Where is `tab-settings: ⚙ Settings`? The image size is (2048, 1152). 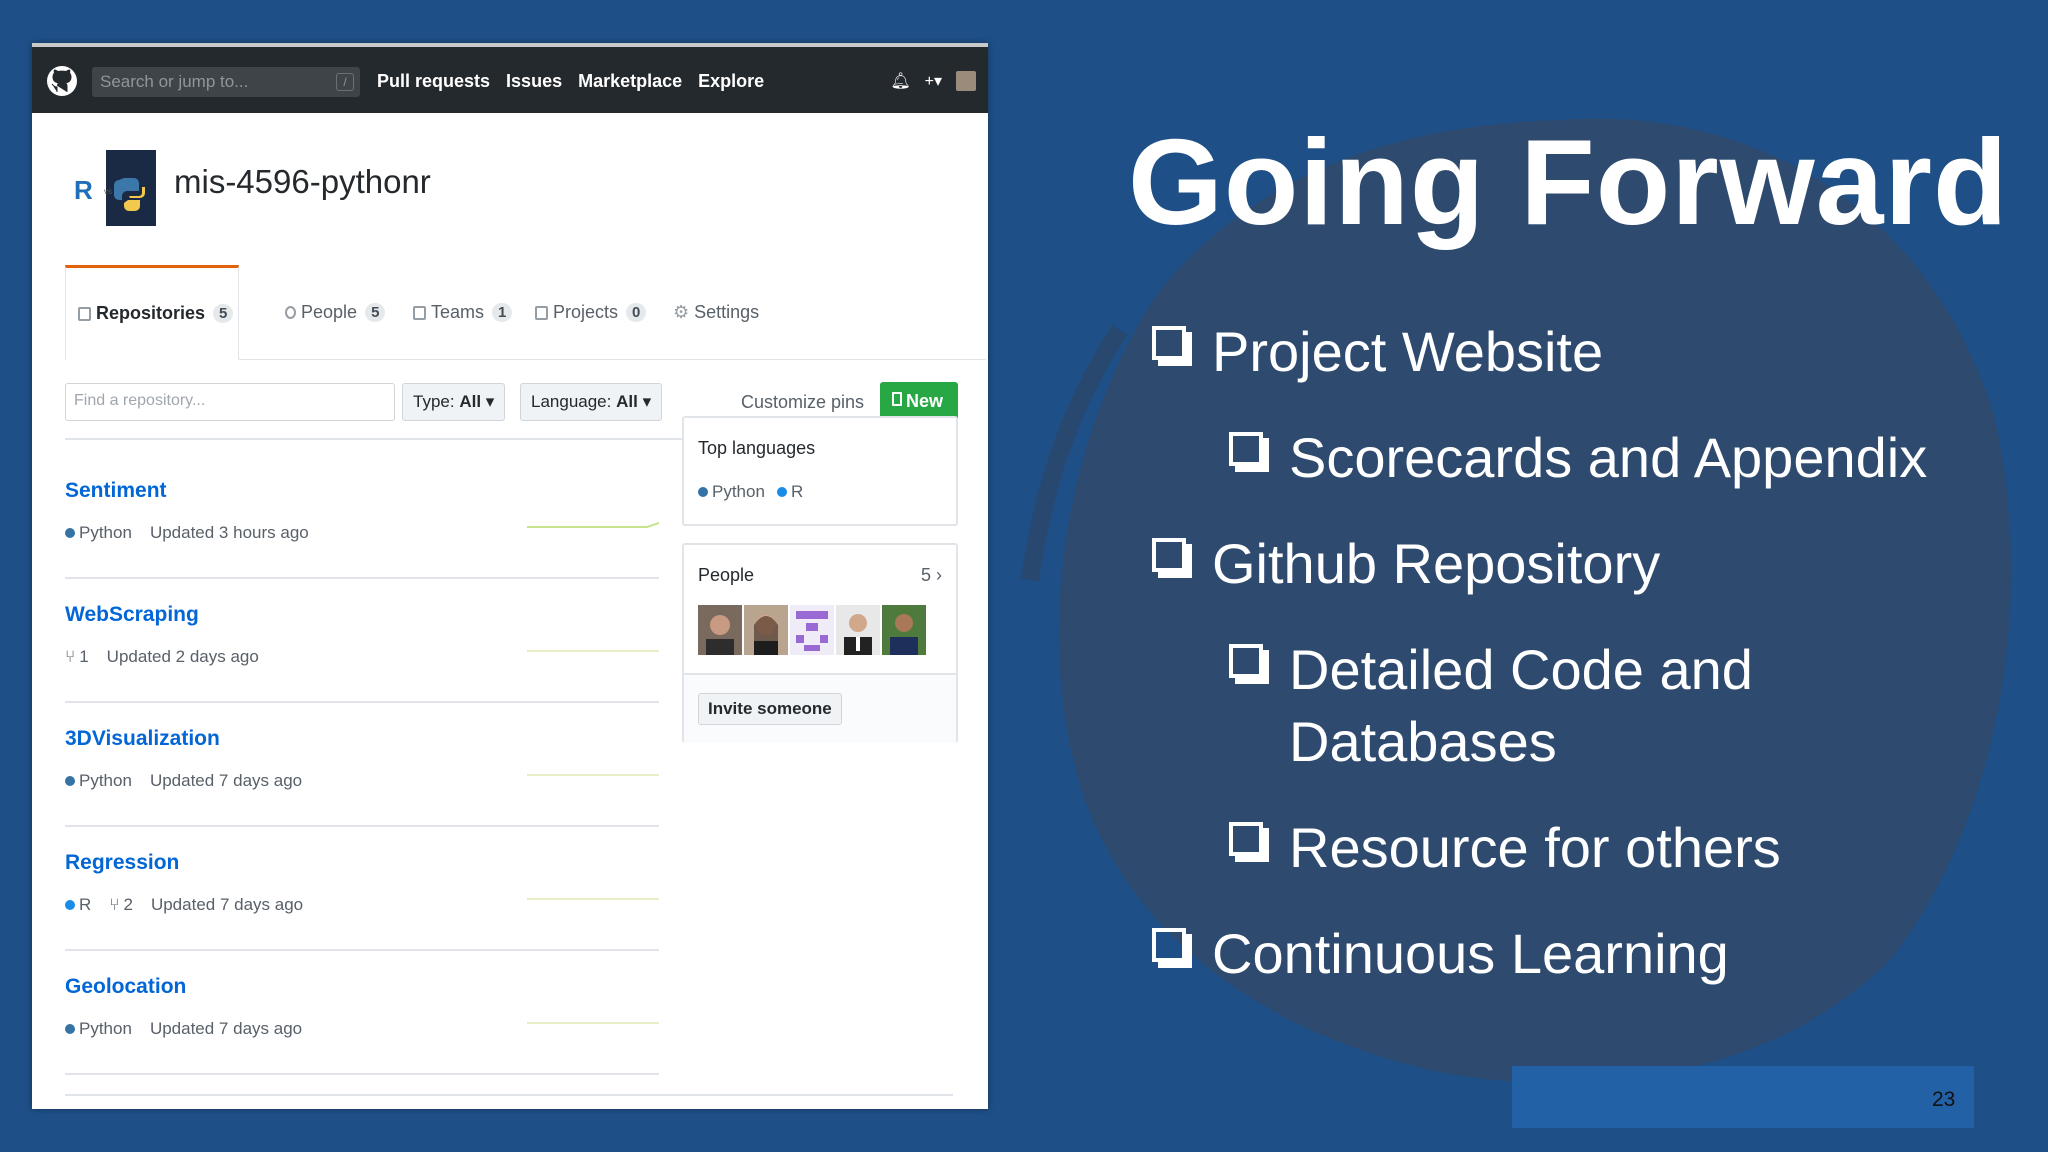 tab-settings: ⚙ Settings is located at coordinates (716, 312).